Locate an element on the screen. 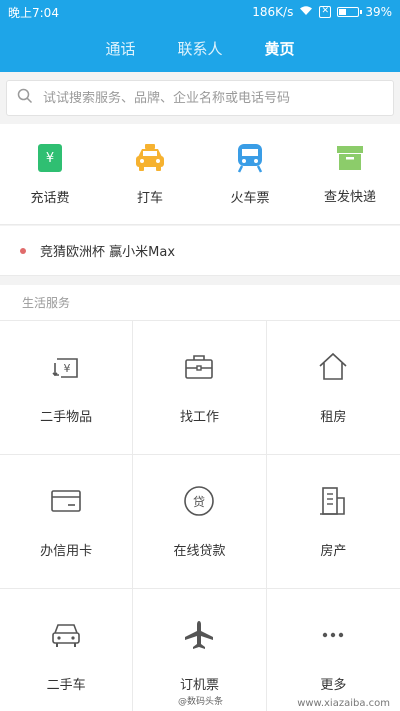 Image resolution: width=400 pixels, height=711 pixels. search-box is located at coordinates (200, 98).